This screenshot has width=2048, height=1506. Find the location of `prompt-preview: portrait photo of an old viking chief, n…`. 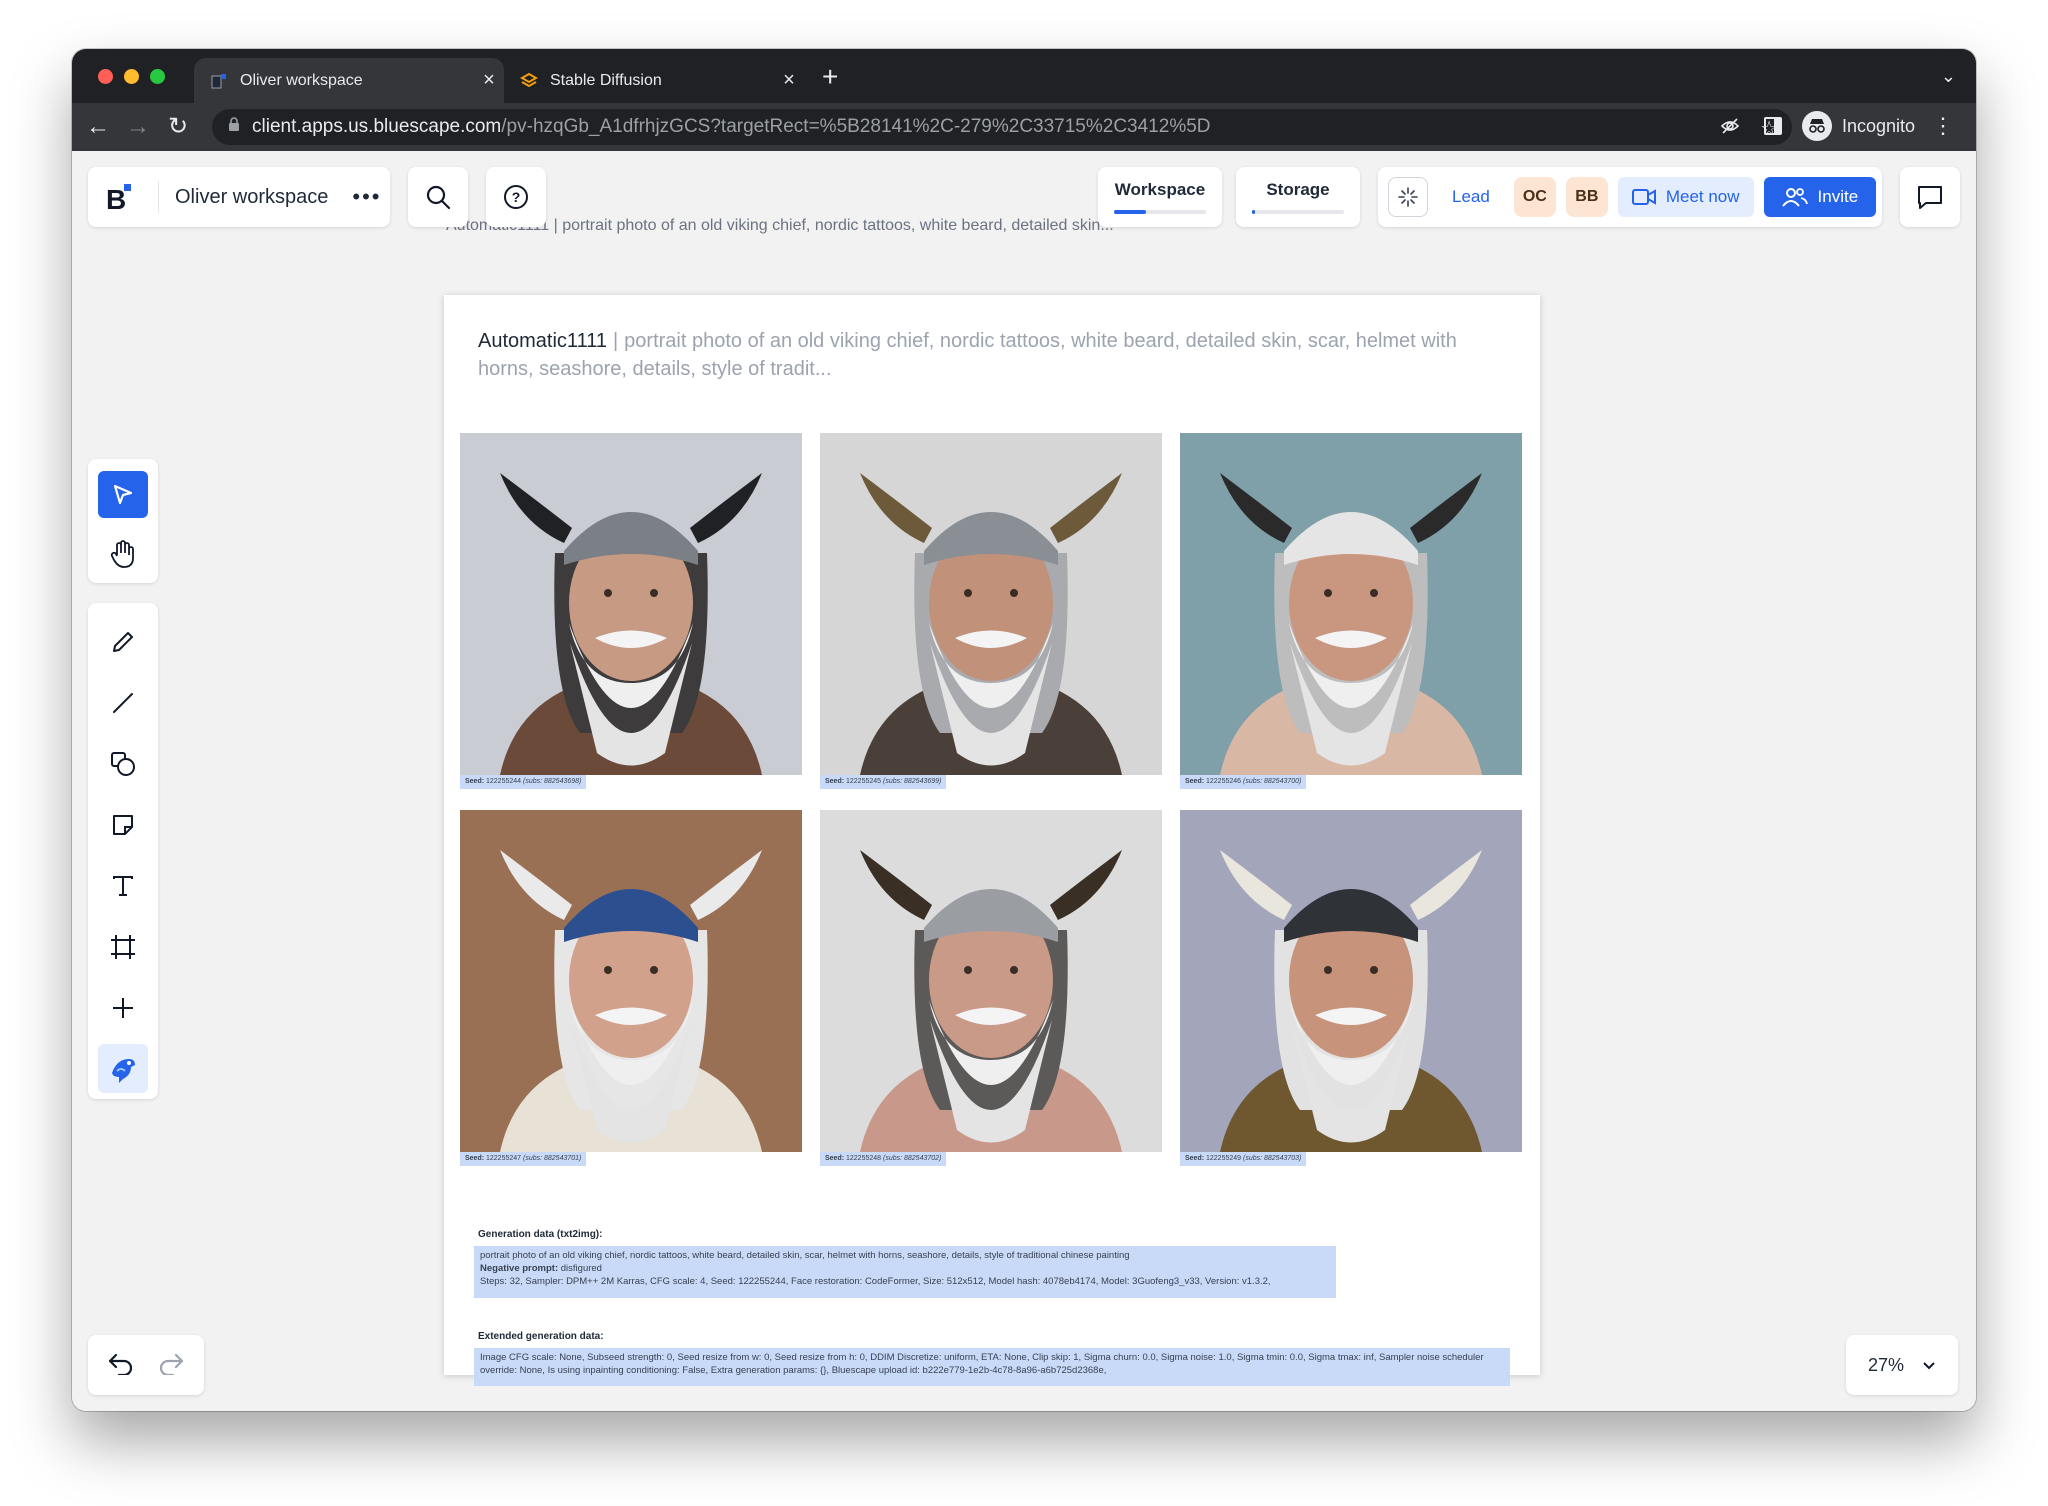

prompt-preview: portrait photo of an old viking chief, n… is located at coordinates (967, 355).